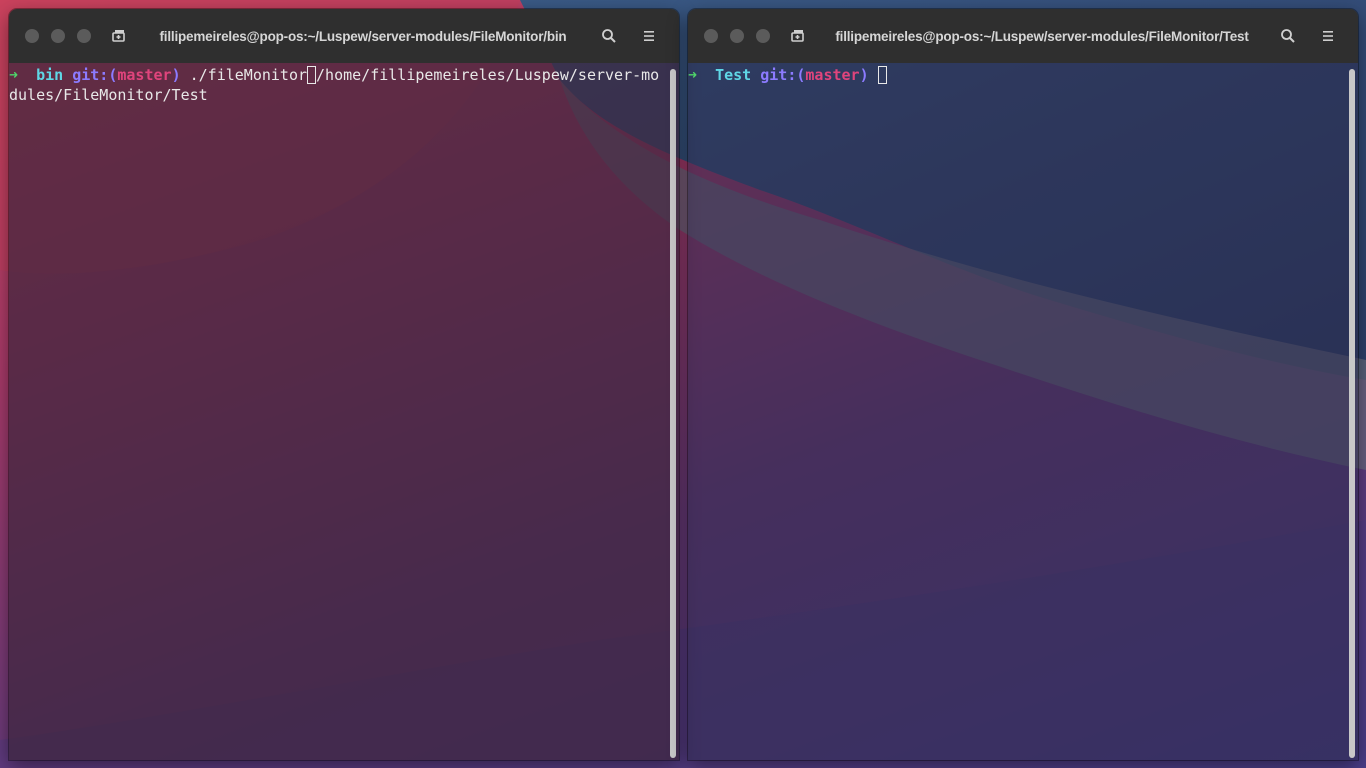 This screenshot has height=768, width=1366. Describe the element at coordinates (248, 75) in the screenshot. I see `command-text: ./fileMonitor` at that location.